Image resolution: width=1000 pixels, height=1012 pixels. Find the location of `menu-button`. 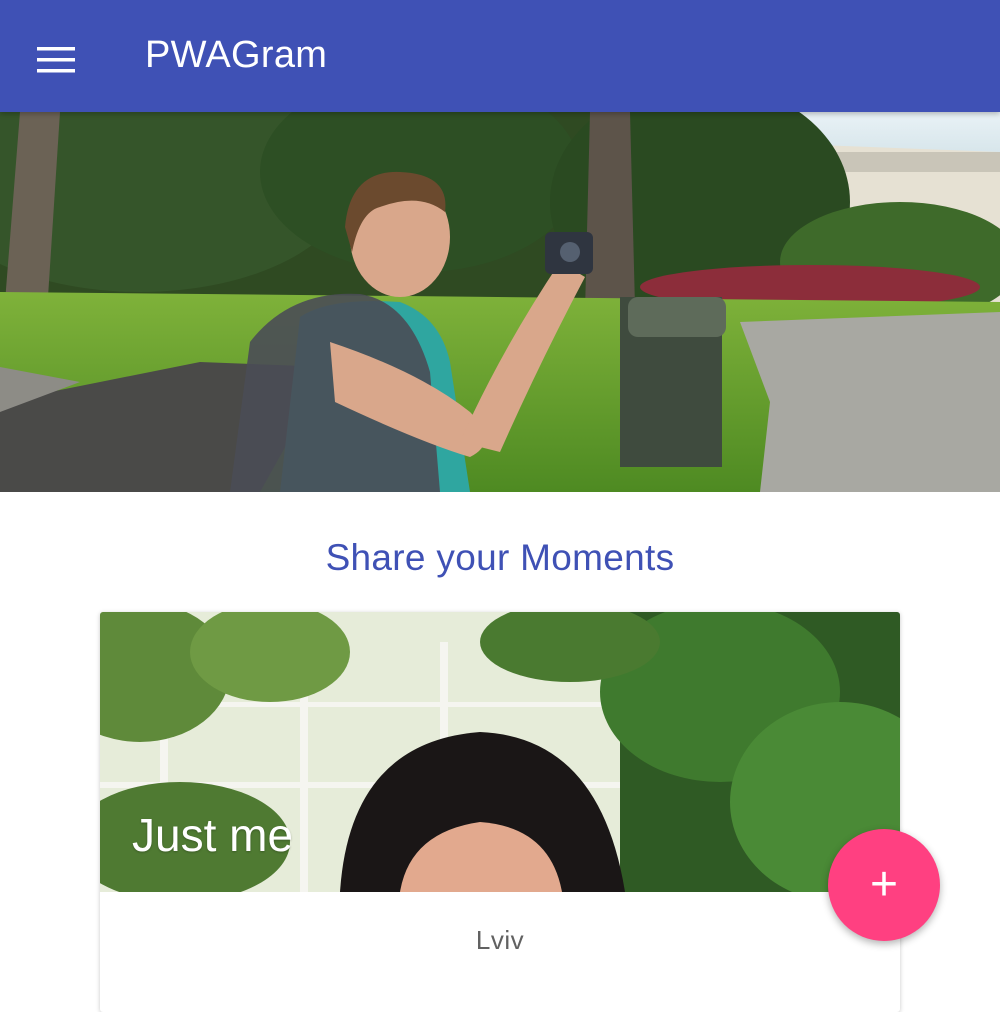

menu-button is located at coordinates (56, 60).